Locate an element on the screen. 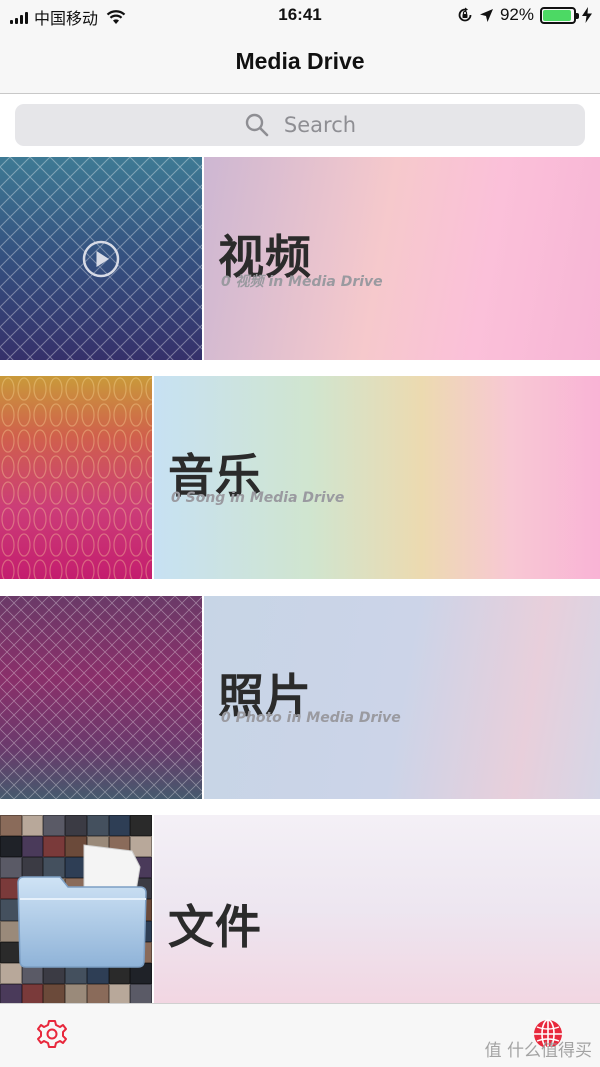 The height and width of the screenshot is (1067, 600). files-card-title: 文件 is located at coordinates (215, 927).